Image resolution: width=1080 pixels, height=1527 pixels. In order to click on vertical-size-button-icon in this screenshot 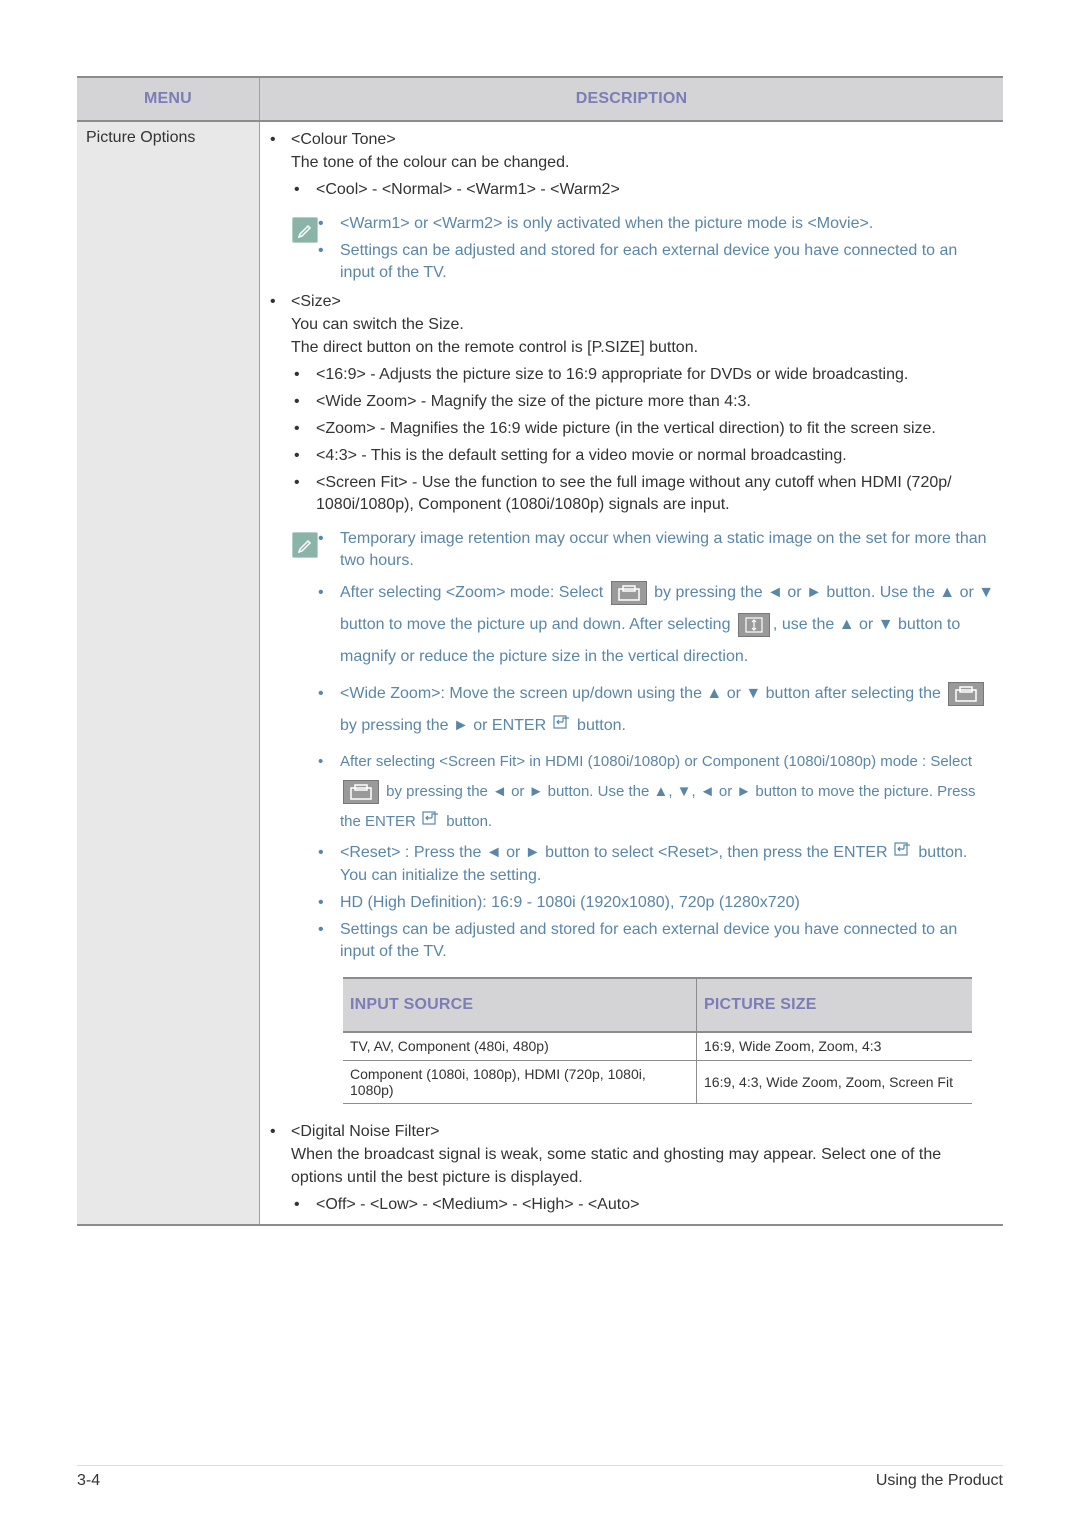, I will do `click(753, 624)`.